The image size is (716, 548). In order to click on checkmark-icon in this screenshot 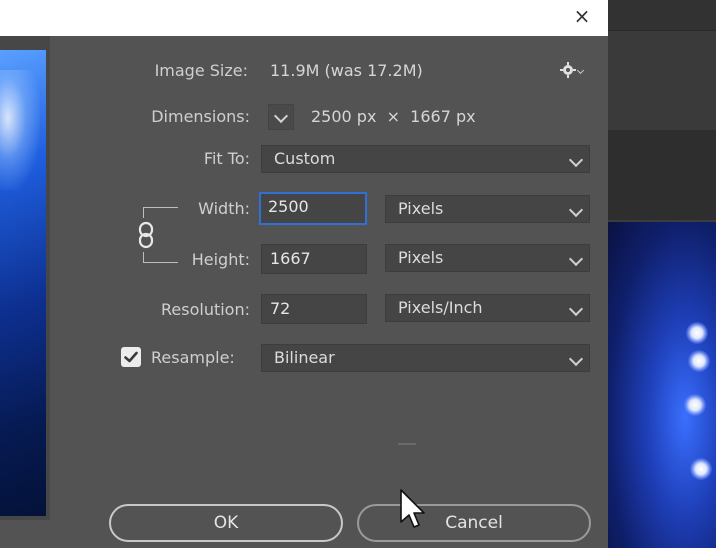, I will do `click(131, 357)`.